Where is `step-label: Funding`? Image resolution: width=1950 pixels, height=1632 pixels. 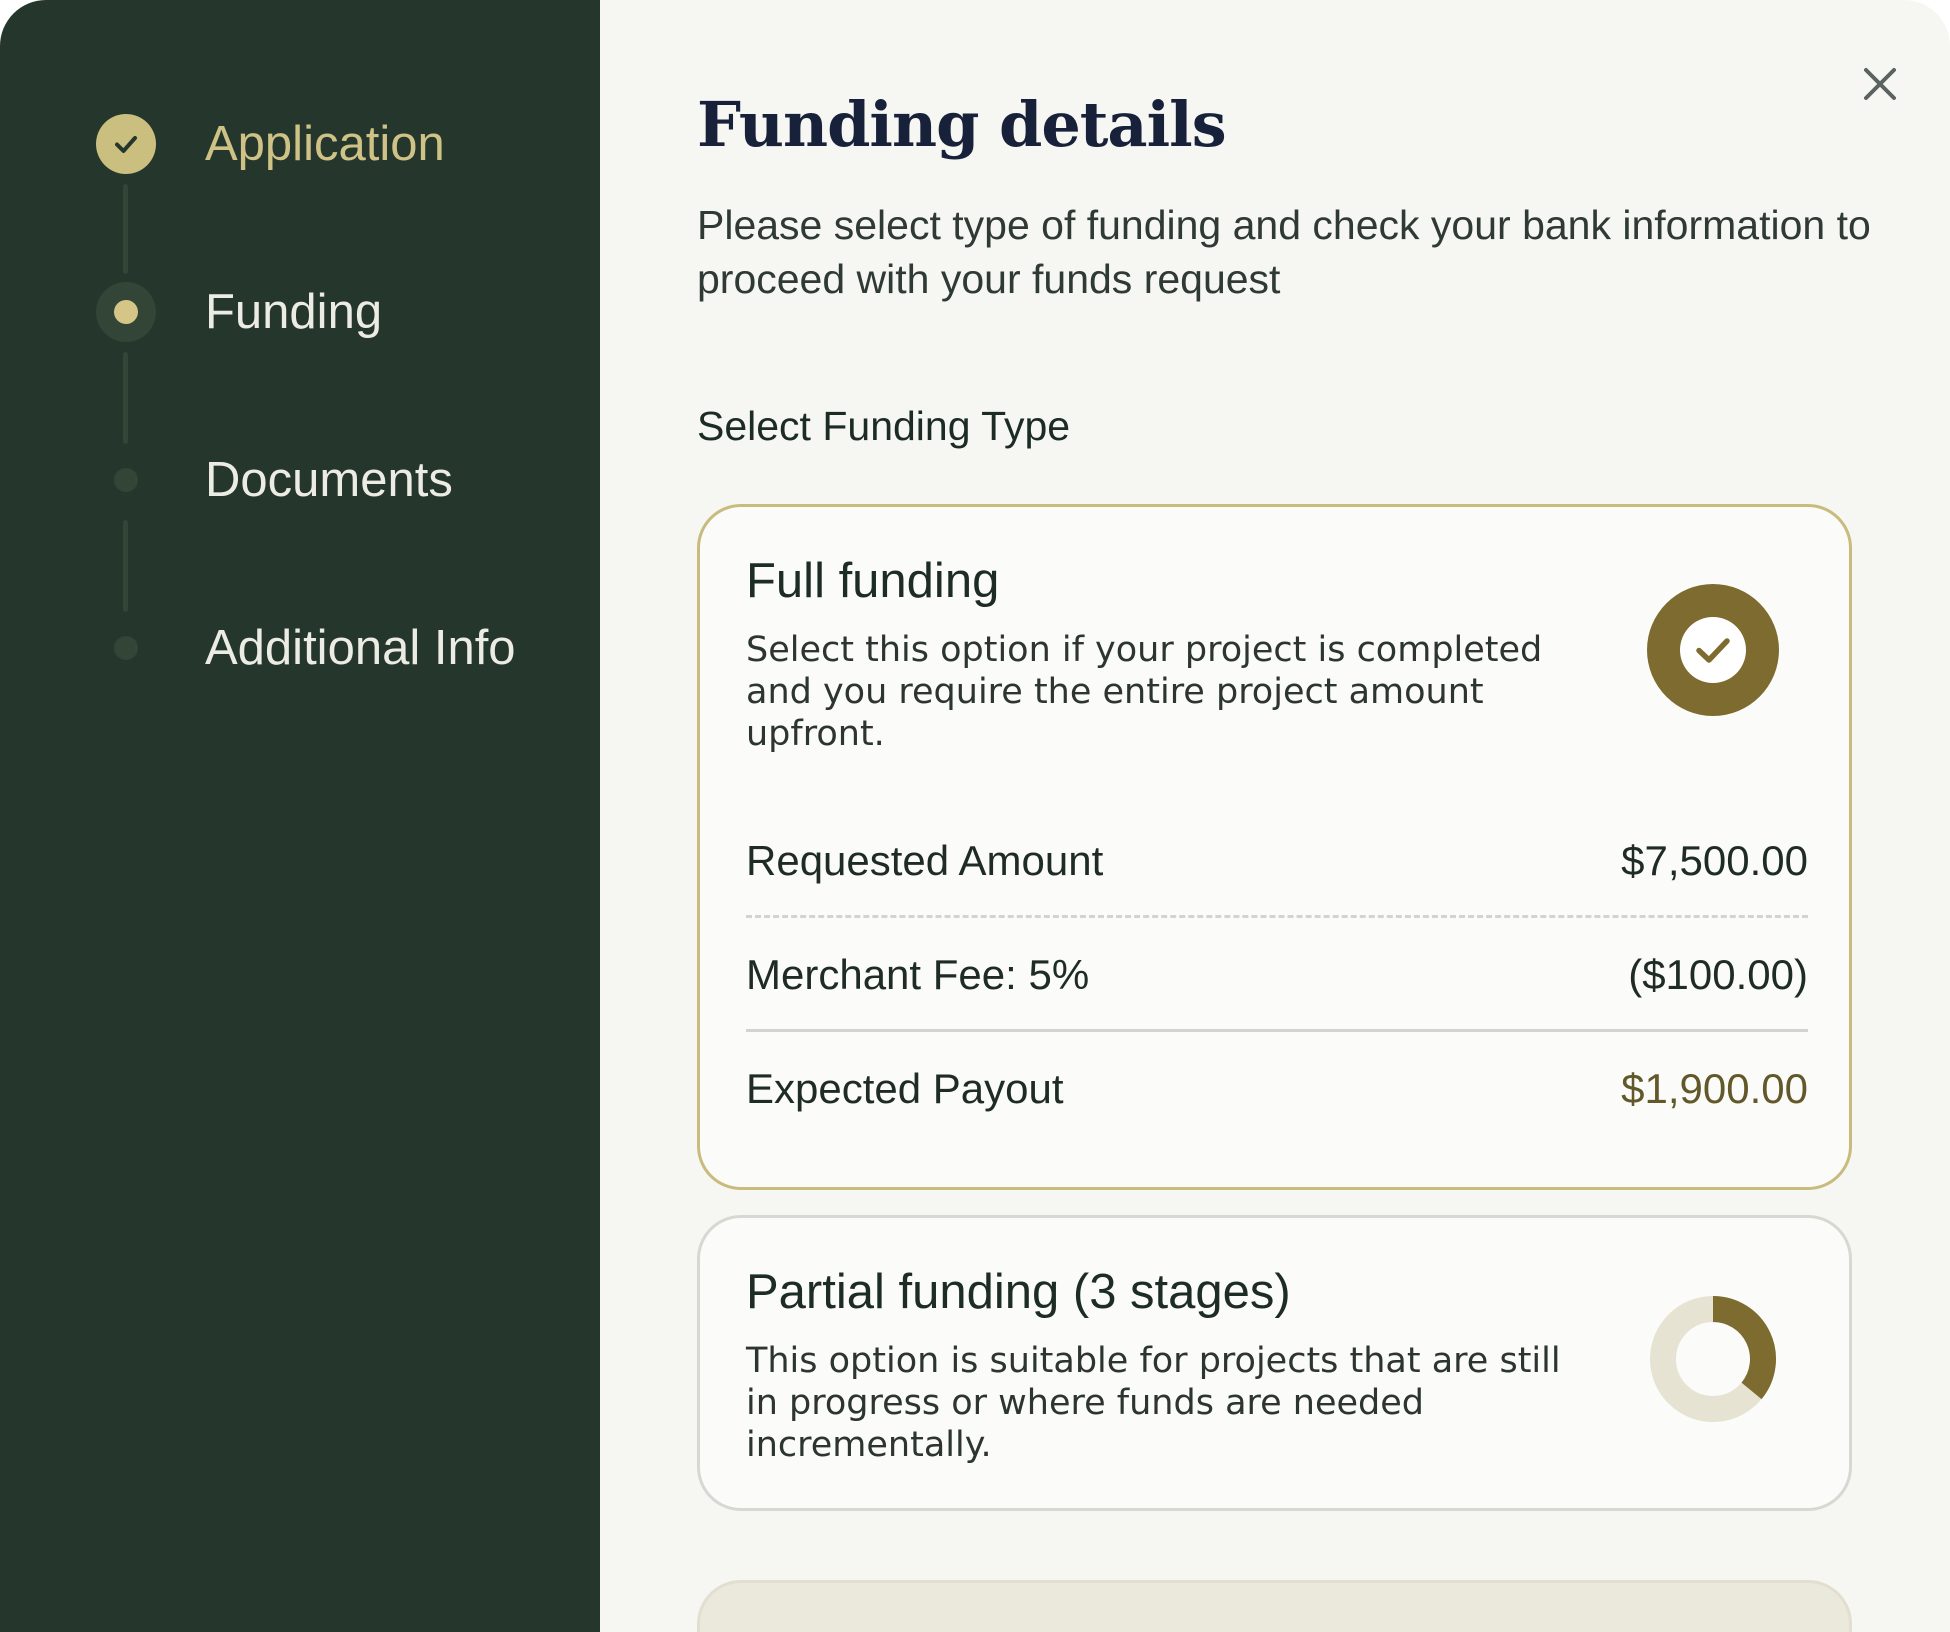
step-label: Funding is located at coordinates (294, 312).